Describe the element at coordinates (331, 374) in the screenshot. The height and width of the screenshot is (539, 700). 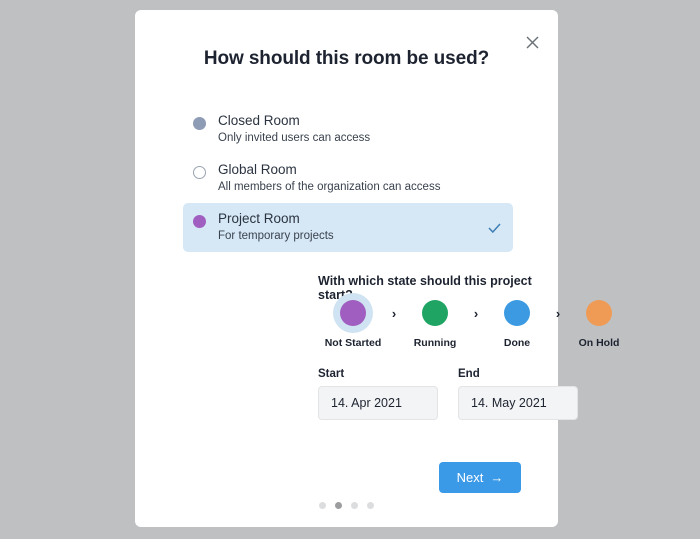
I see `start-date-label: Start` at that location.